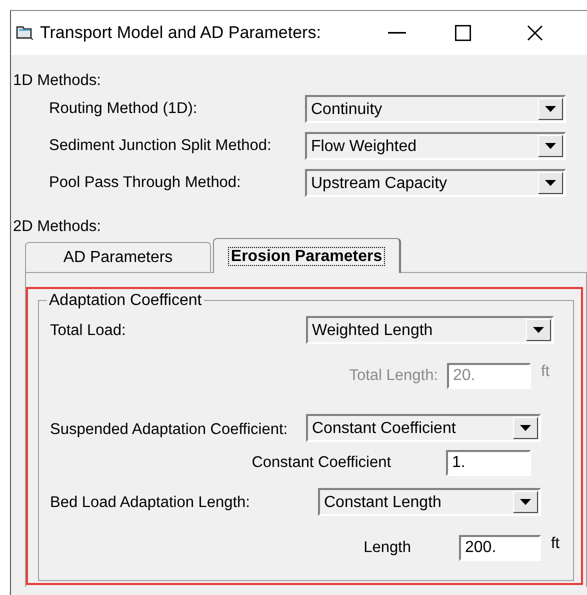 Image resolution: width=587 pixels, height=595 pixels. I want to click on field-label: Routing Method (1D):, so click(123, 109).